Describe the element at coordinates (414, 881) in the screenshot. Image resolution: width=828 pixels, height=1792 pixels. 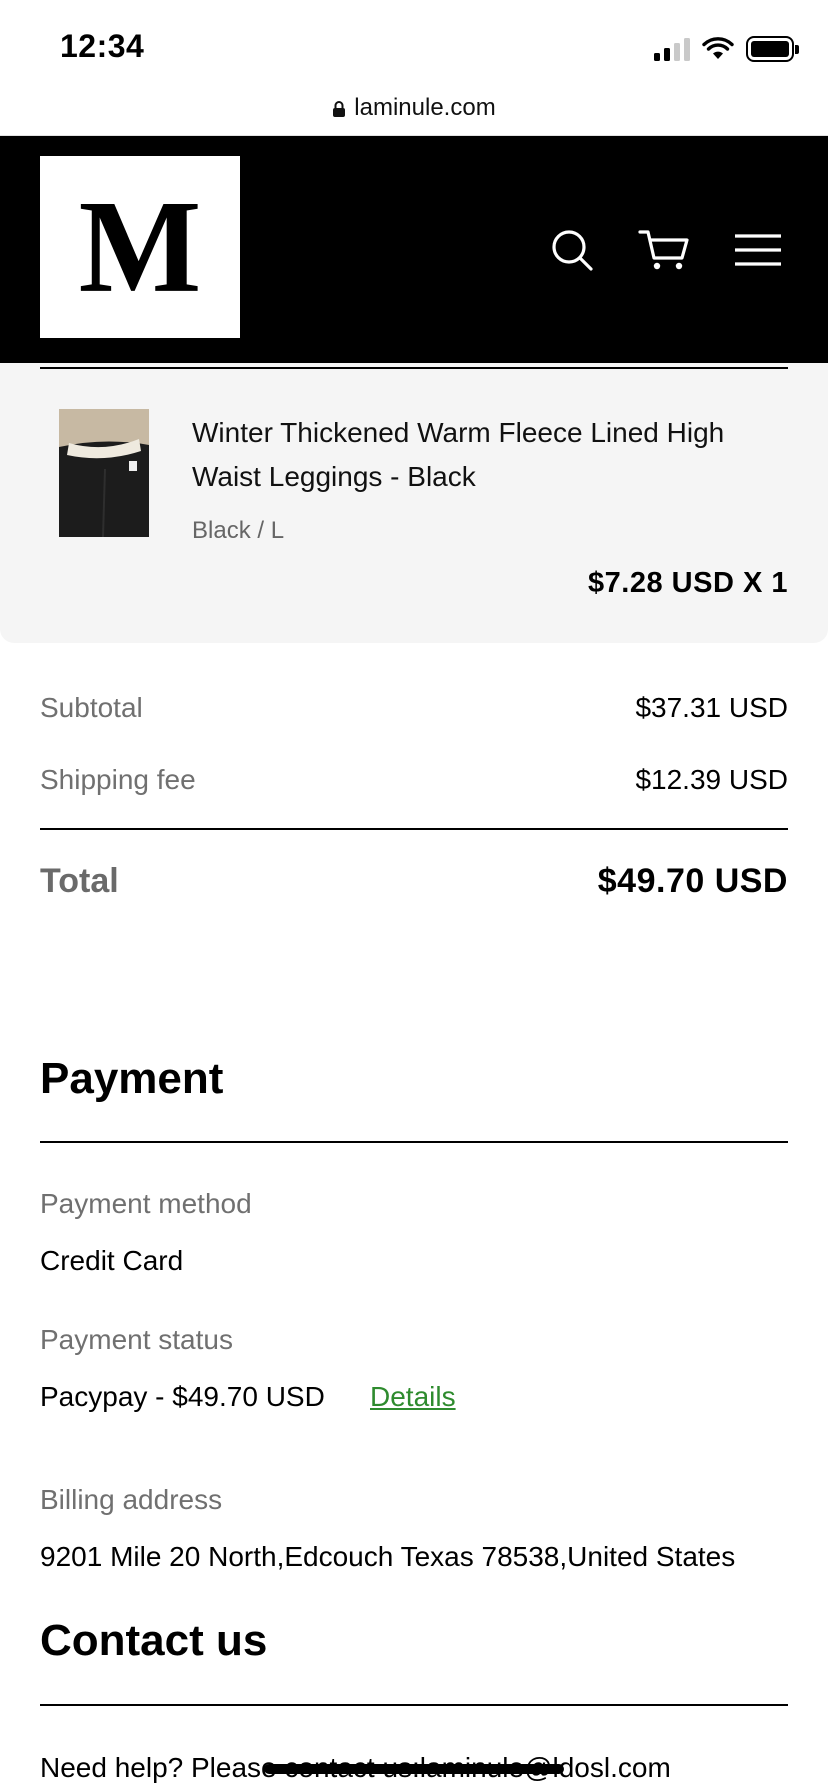
I see `total-row: Total $49.70 USD` at that location.